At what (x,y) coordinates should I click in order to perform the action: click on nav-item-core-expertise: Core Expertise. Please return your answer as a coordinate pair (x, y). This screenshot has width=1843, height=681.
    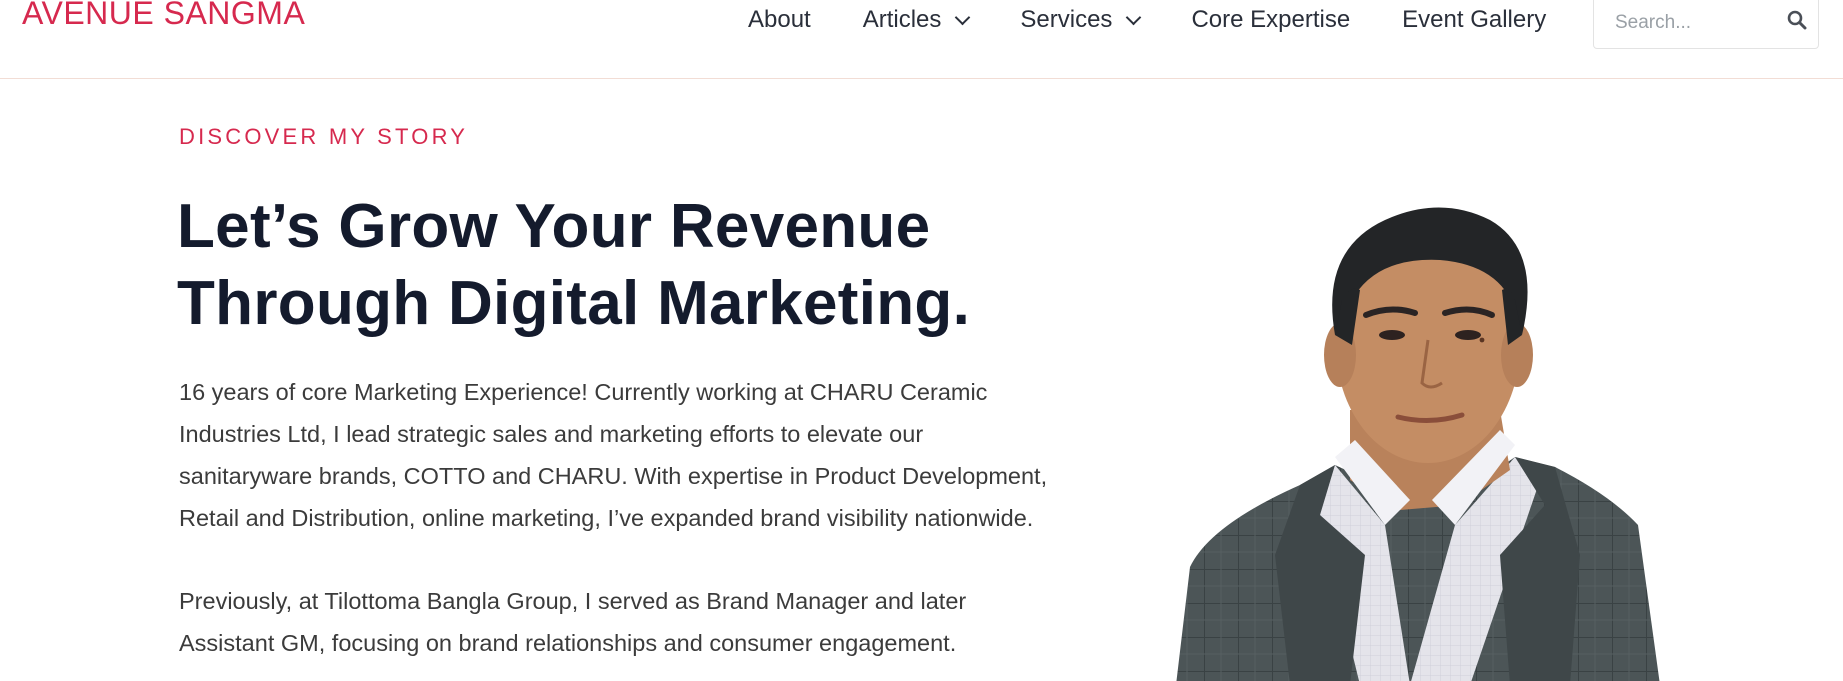
    Looking at the image, I should click on (1270, 20).